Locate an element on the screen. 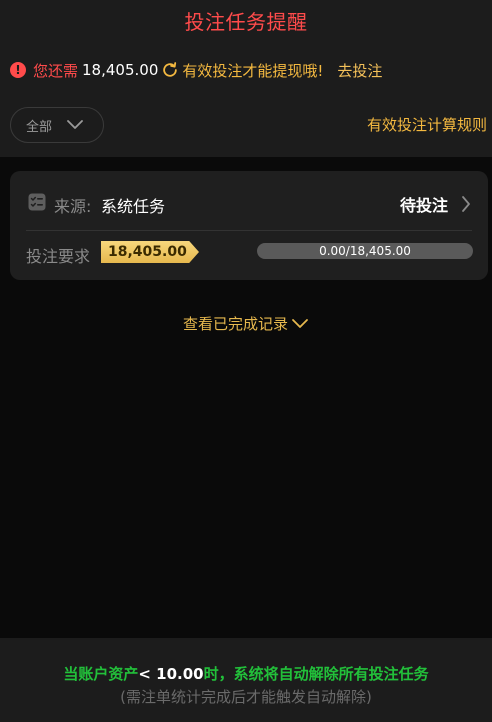 Image resolution: width=492 pixels, height=722 pixels. card-divider is located at coordinates (249, 230).